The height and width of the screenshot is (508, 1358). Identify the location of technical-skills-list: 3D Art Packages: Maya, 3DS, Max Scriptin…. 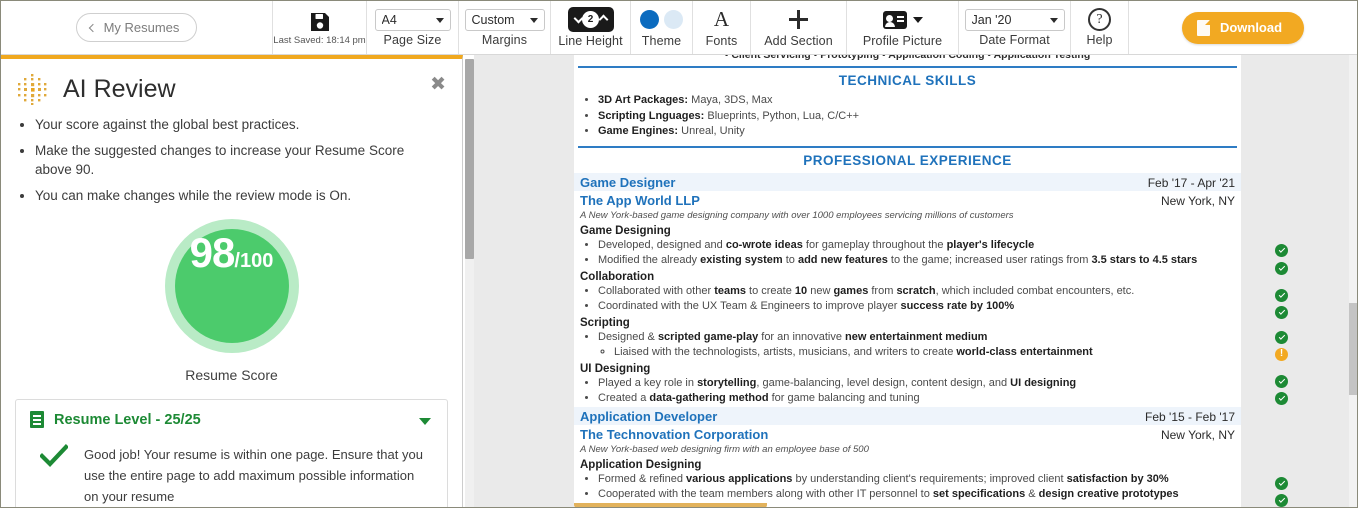
(907, 116).